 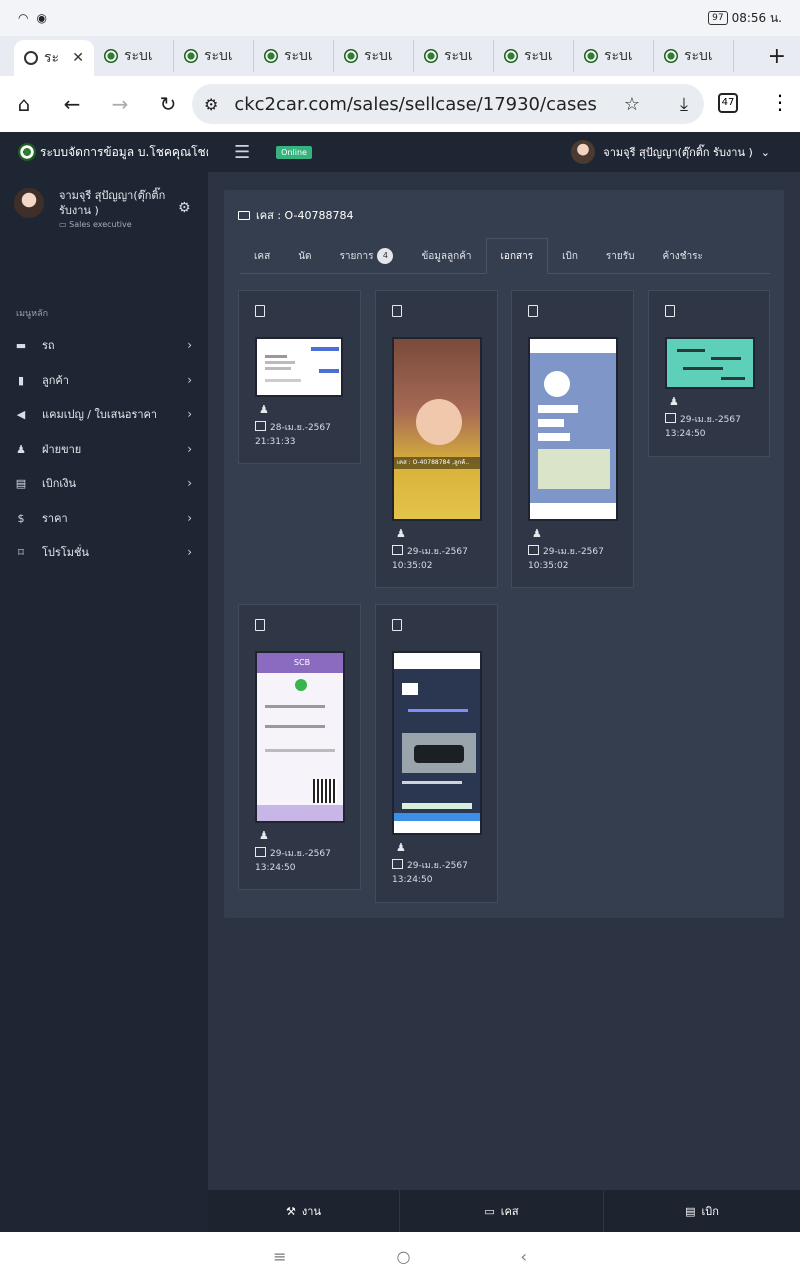 I want to click on new-tab-button: +, so click(x=777, y=56).